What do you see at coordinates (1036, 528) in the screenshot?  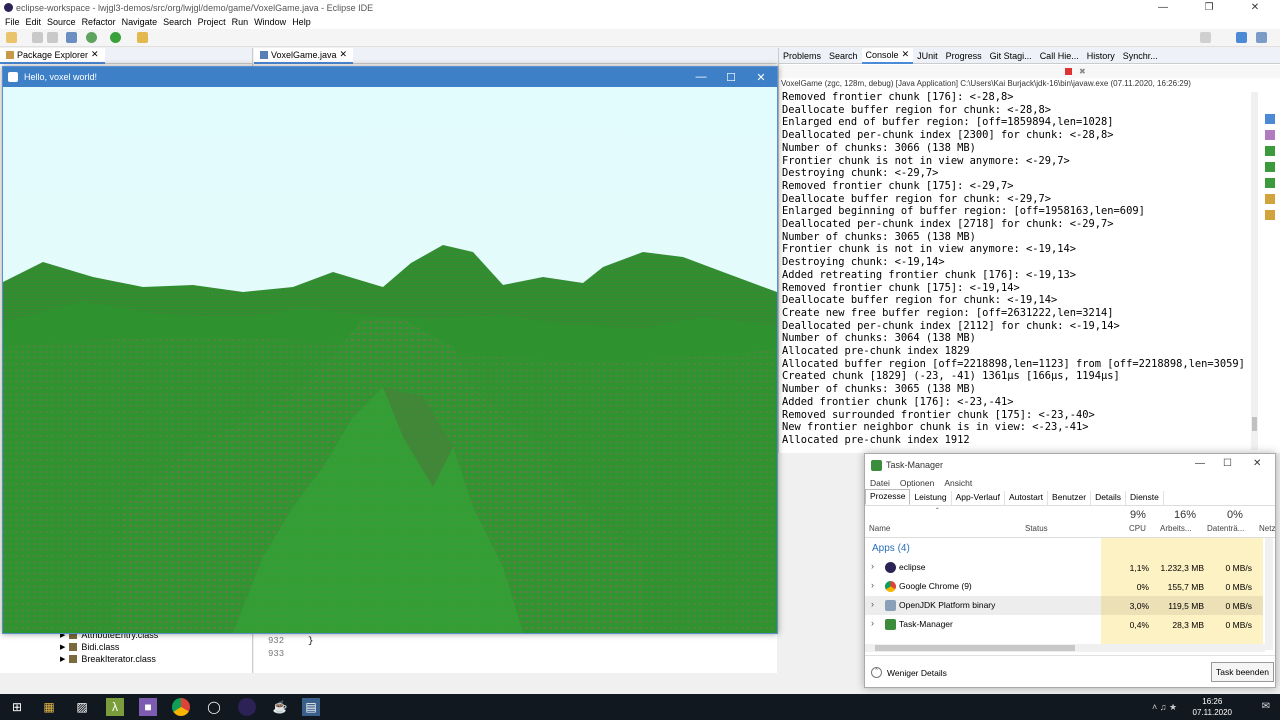 I see `column-status: Status` at bounding box center [1036, 528].